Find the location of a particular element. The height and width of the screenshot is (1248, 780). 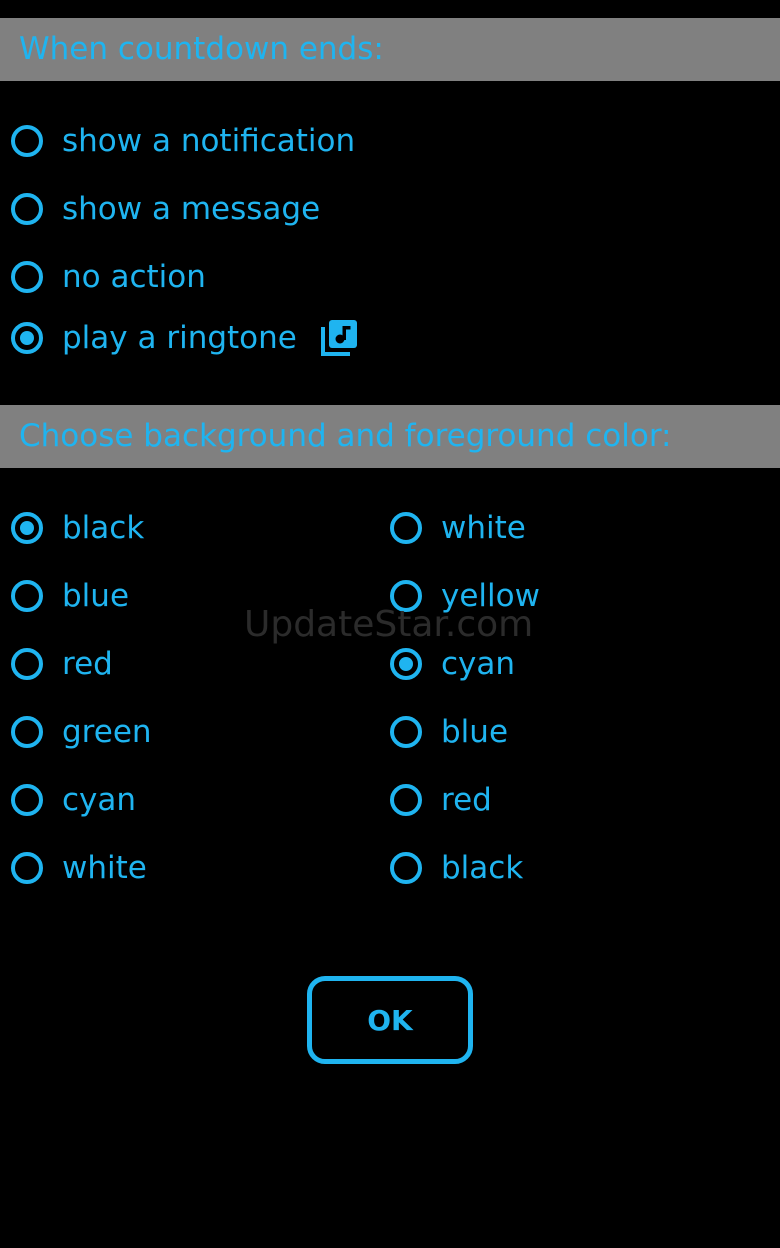

bg-option-green: green is located at coordinates (81, 732).